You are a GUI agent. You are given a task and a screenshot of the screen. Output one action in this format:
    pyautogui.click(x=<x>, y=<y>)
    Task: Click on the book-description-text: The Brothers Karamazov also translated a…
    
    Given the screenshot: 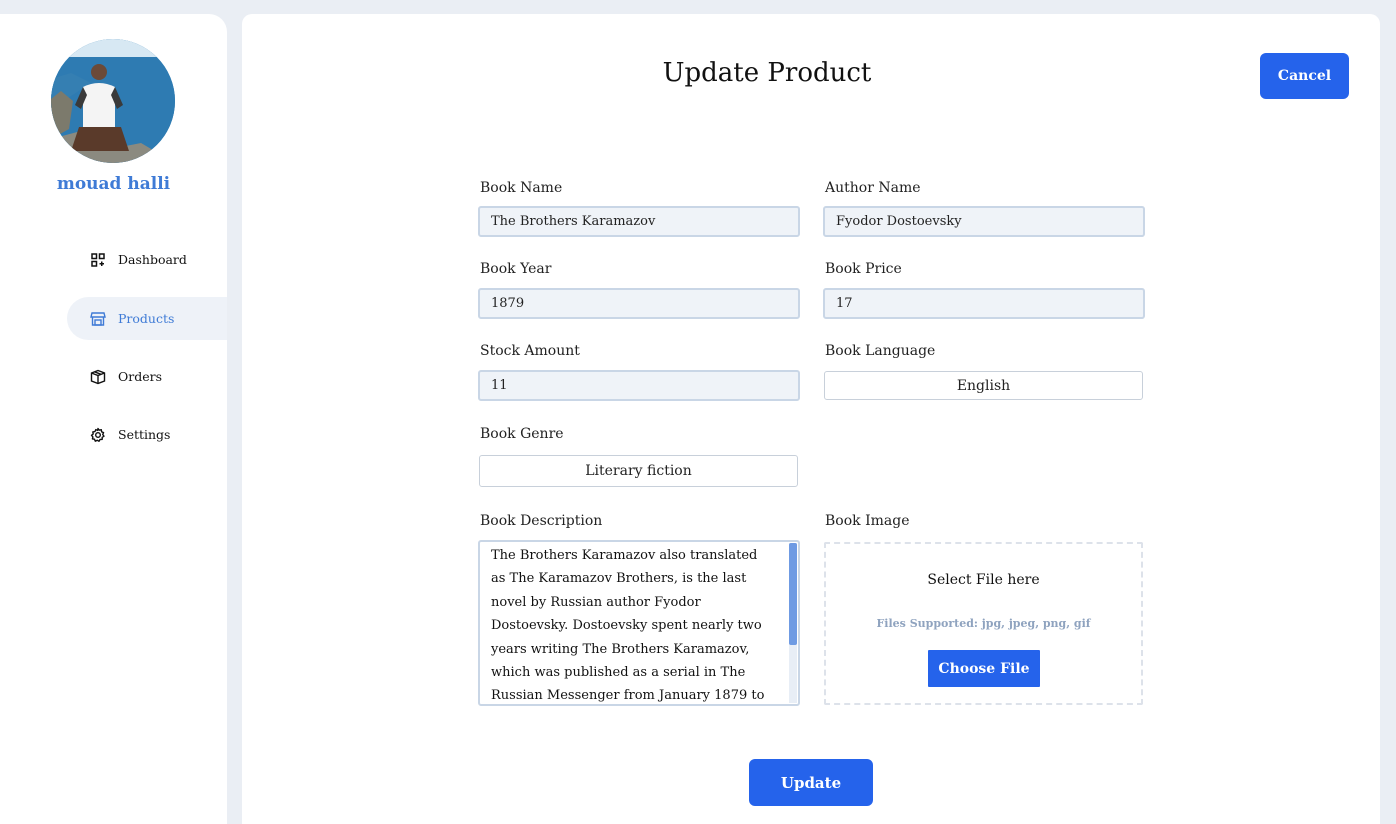 What is the action you would take?
    pyautogui.click(x=628, y=626)
    